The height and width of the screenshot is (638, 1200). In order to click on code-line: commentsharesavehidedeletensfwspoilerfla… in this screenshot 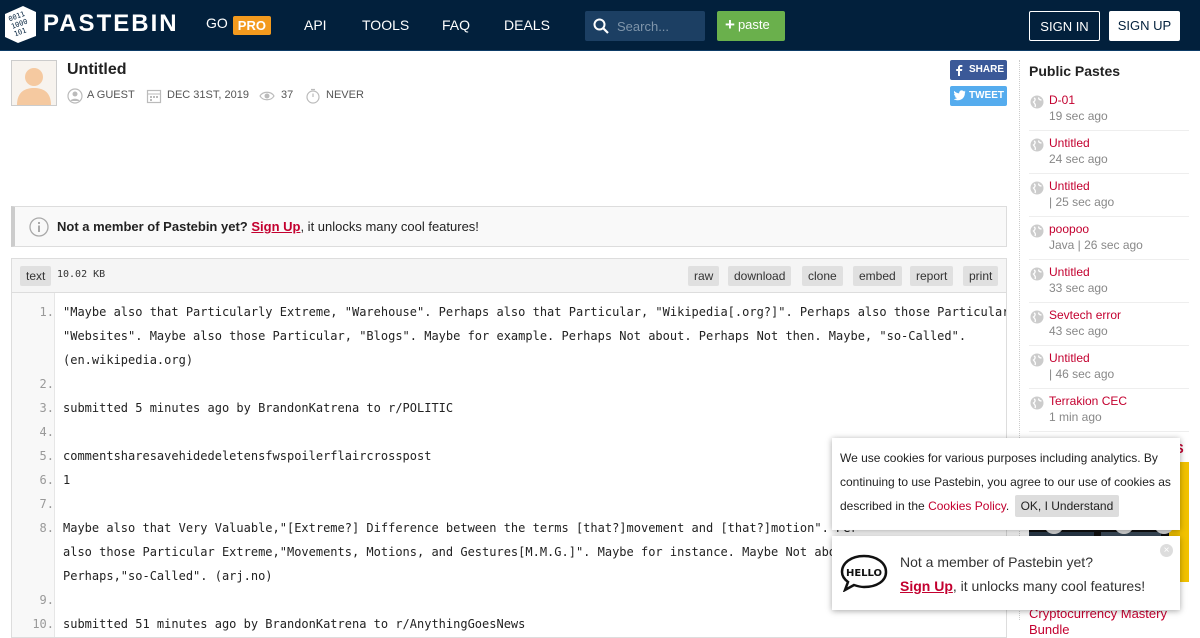, I will do `click(247, 456)`.